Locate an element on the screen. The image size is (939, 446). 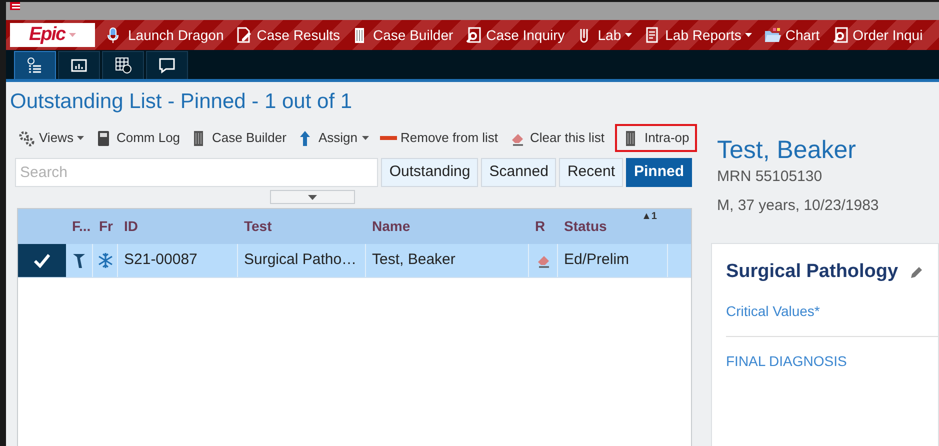
action-button: Clear this list is located at coordinates (556, 138).